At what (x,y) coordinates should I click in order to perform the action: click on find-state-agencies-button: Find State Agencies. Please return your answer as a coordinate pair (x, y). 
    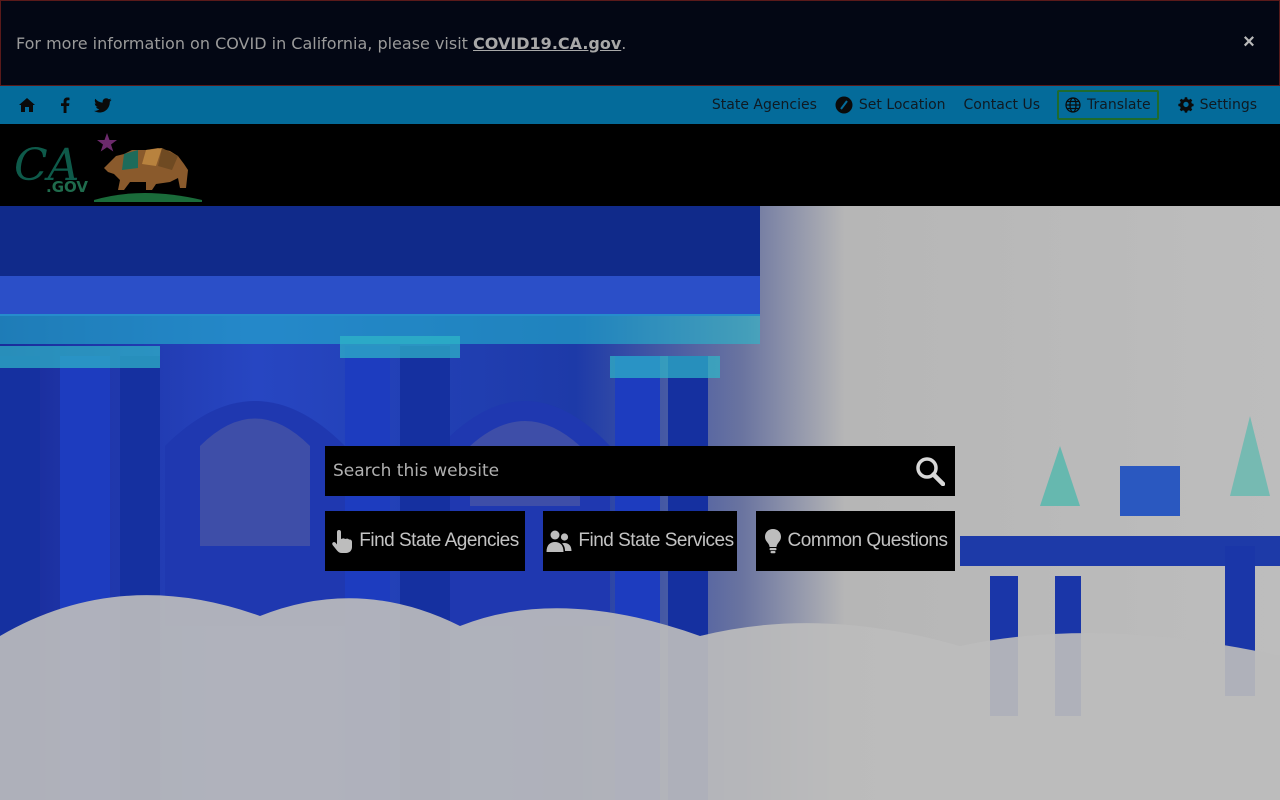
    Looking at the image, I should click on (425, 541).